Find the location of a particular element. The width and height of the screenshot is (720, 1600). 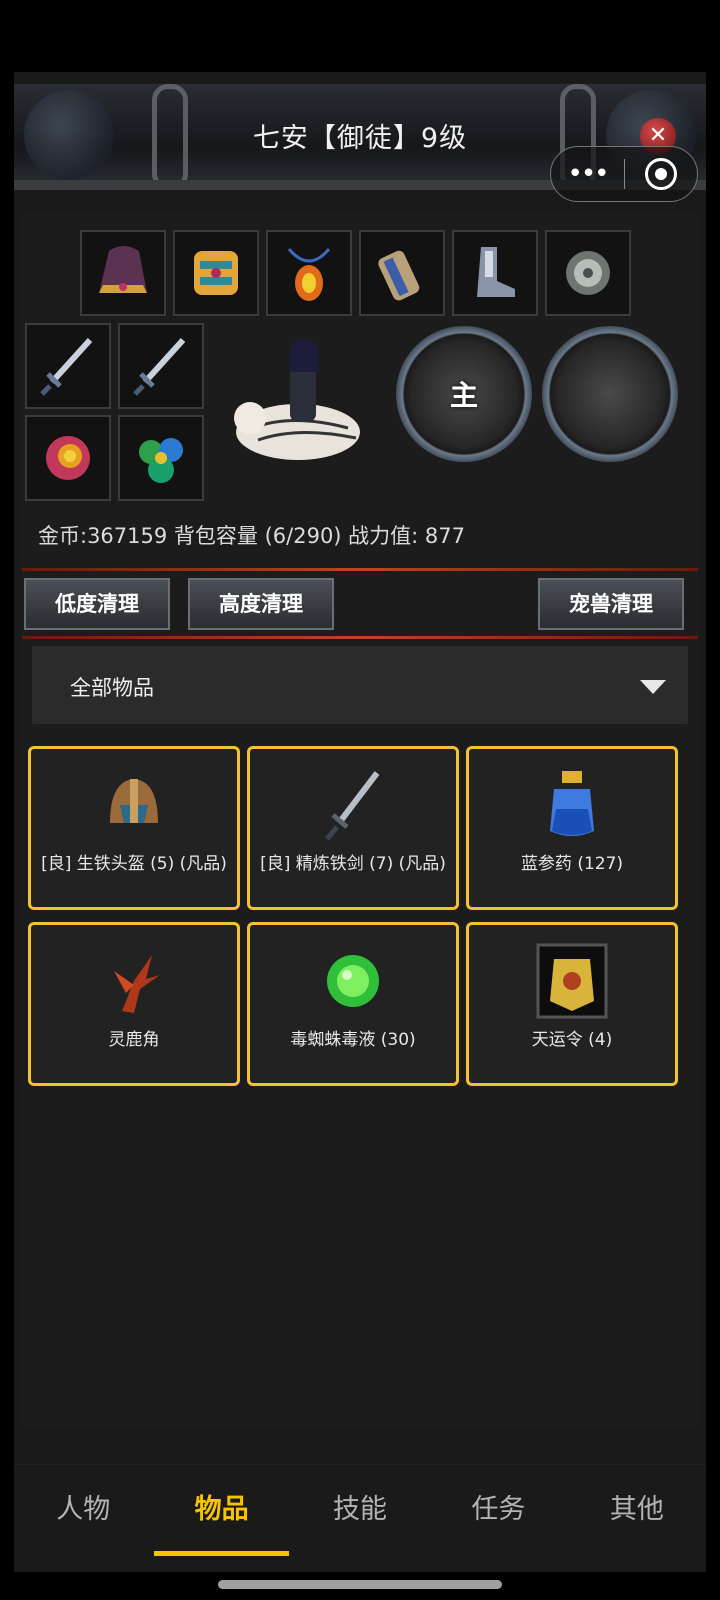

equip-slot-hat is located at coordinates (123, 273).